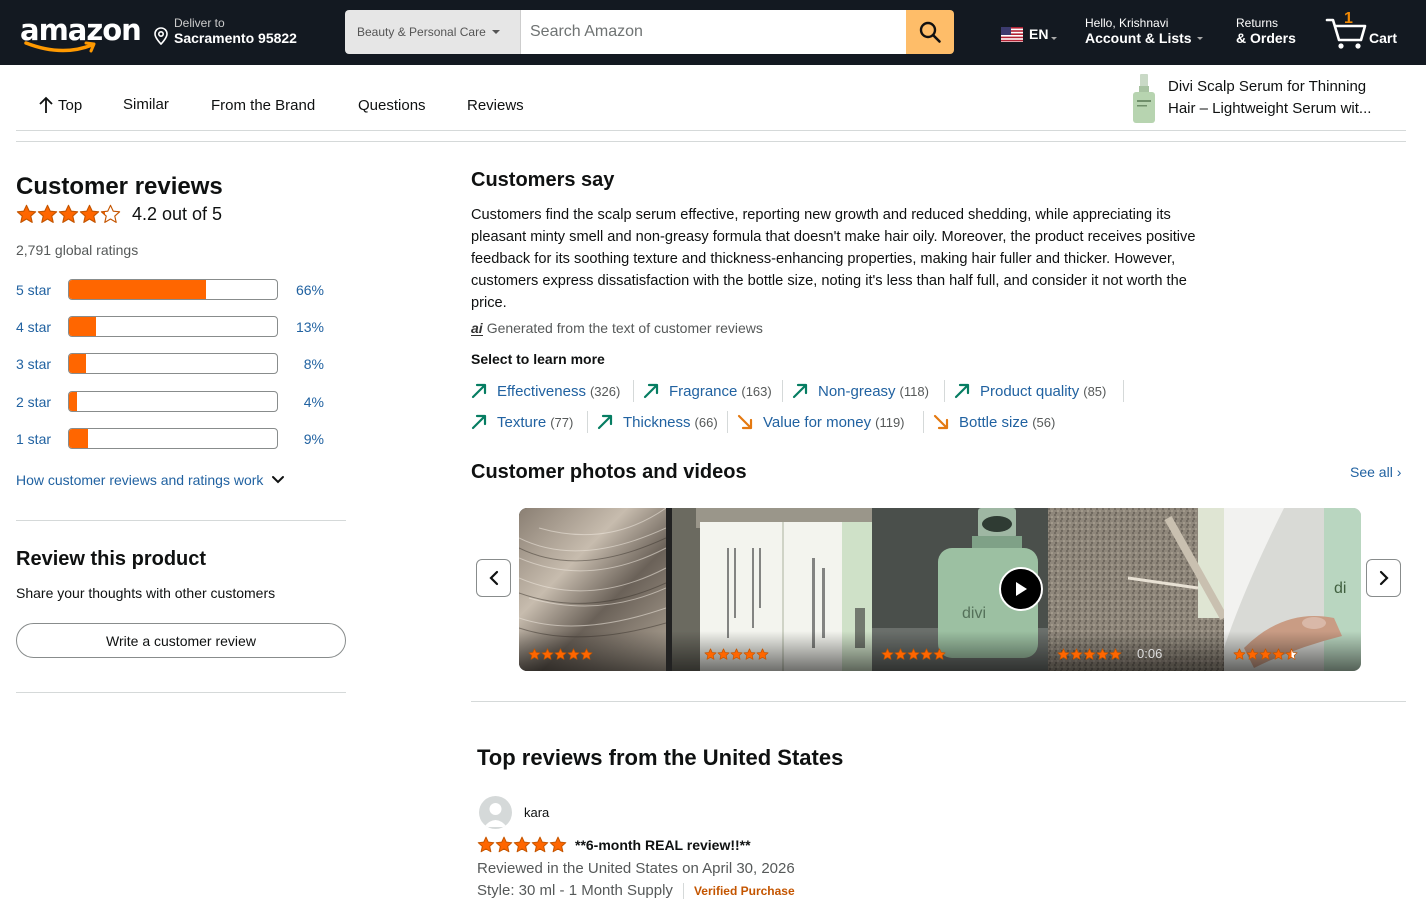  Describe the element at coordinates (1021, 589) in the screenshot. I see `play-icon` at that location.